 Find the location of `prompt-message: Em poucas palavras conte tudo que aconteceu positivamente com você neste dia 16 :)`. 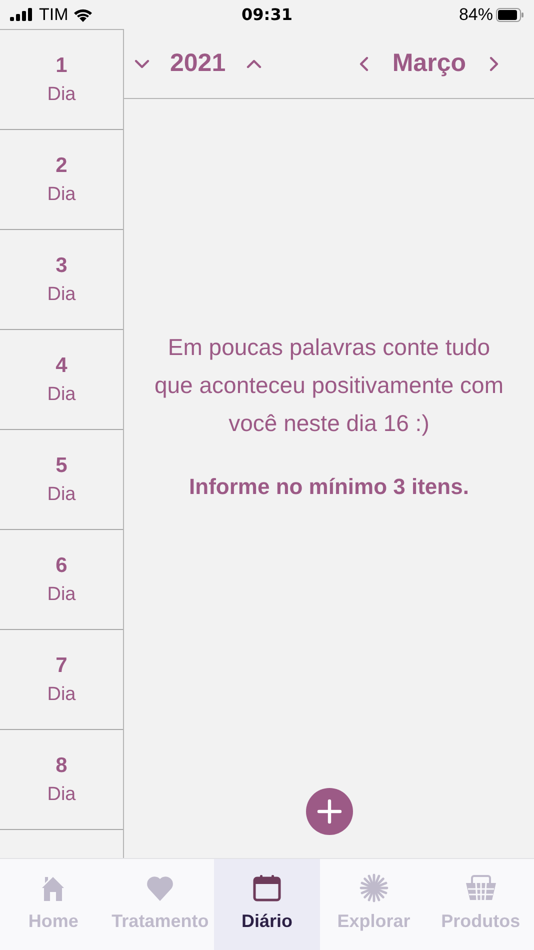

prompt-message: Em poucas palavras conte tudo que aconteceu positivamente com você neste dia 16 :) is located at coordinates (329, 385).